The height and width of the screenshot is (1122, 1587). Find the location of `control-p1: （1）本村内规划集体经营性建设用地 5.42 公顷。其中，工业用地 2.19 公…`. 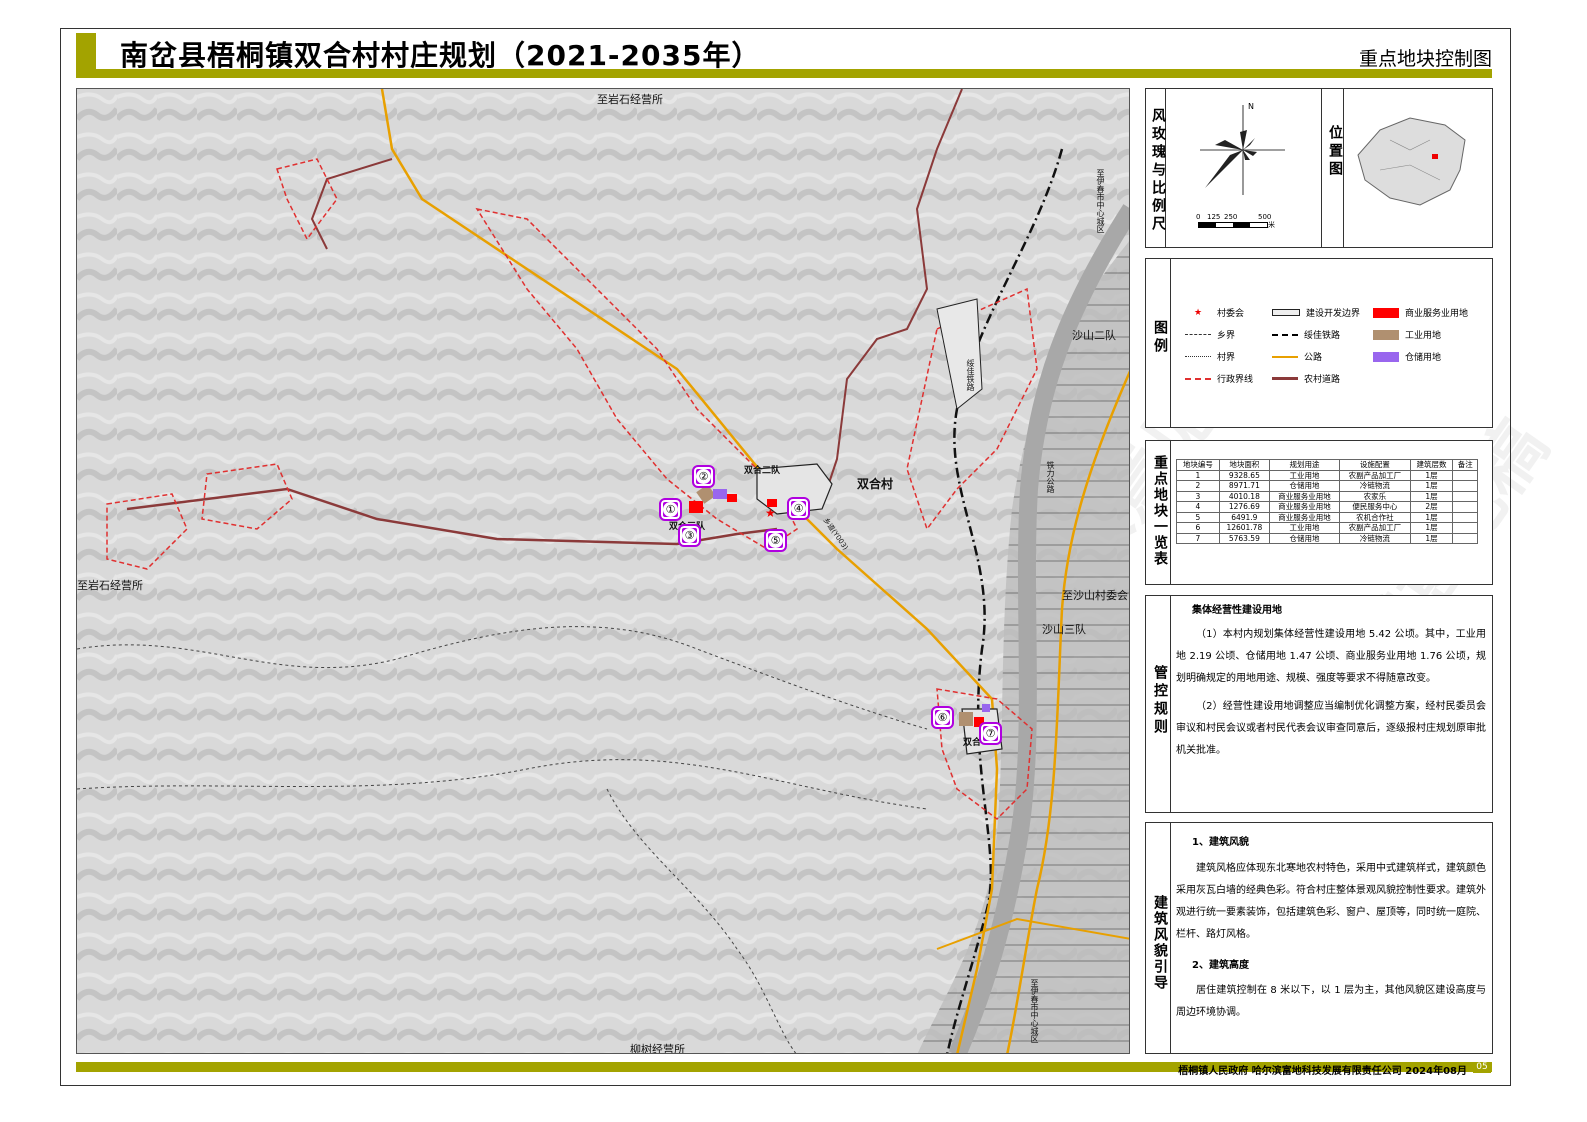

control-p1: （1）本村内规划集体经营性建设用地 5.42 公顷。其中，工业用地 2.19 公… is located at coordinates (1331, 656).